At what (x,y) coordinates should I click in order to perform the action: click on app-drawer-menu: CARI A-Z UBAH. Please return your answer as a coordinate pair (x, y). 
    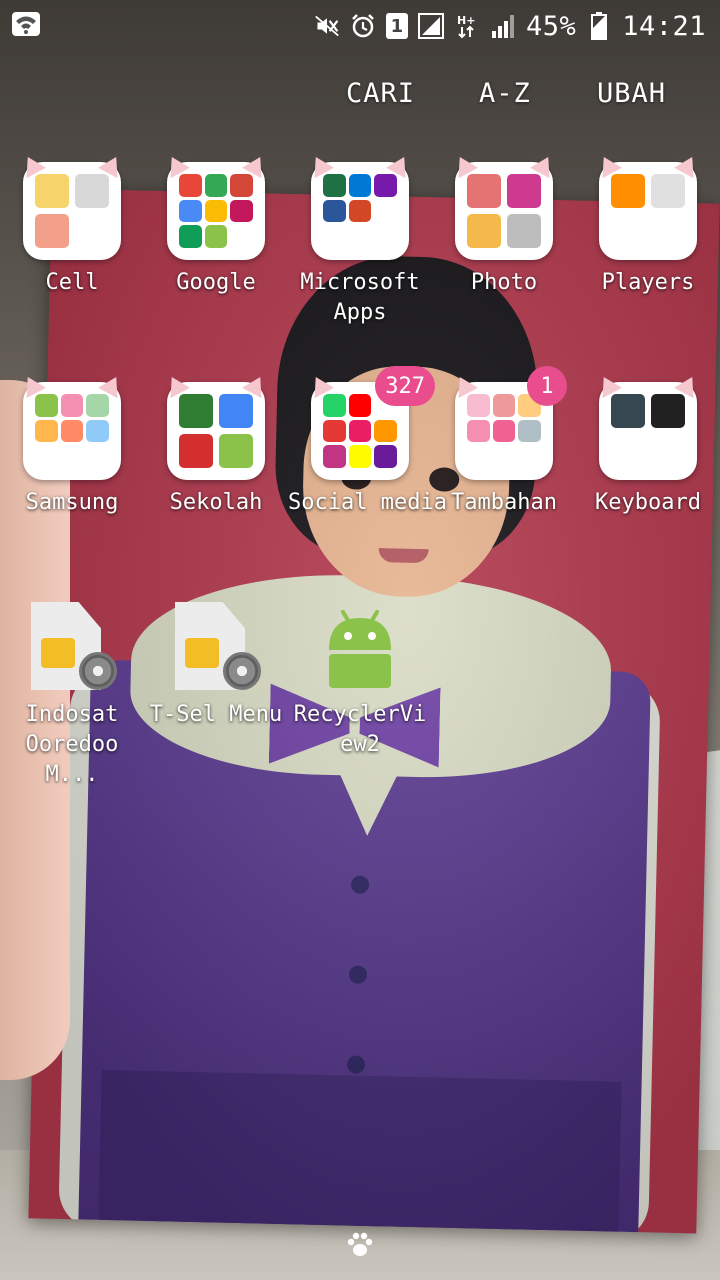
    Looking at the image, I should click on (360, 98).